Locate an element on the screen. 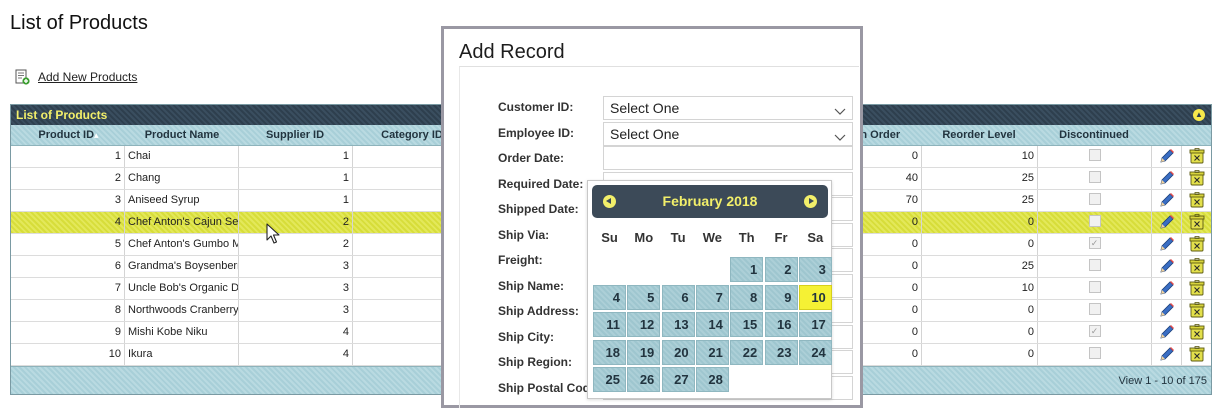  cell-product-id: 6 is located at coordinates (68, 266).